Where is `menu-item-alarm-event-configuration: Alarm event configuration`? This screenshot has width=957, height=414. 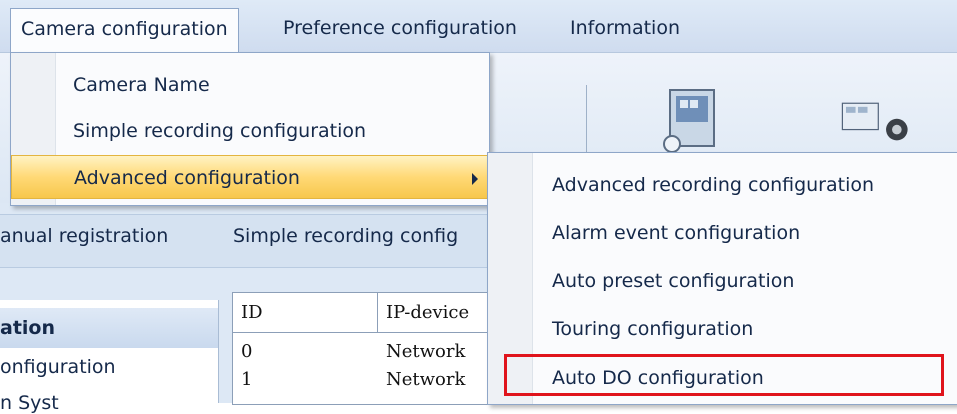 menu-item-alarm-event-configuration: Alarm event configuration is located at coordinates (722, 233).